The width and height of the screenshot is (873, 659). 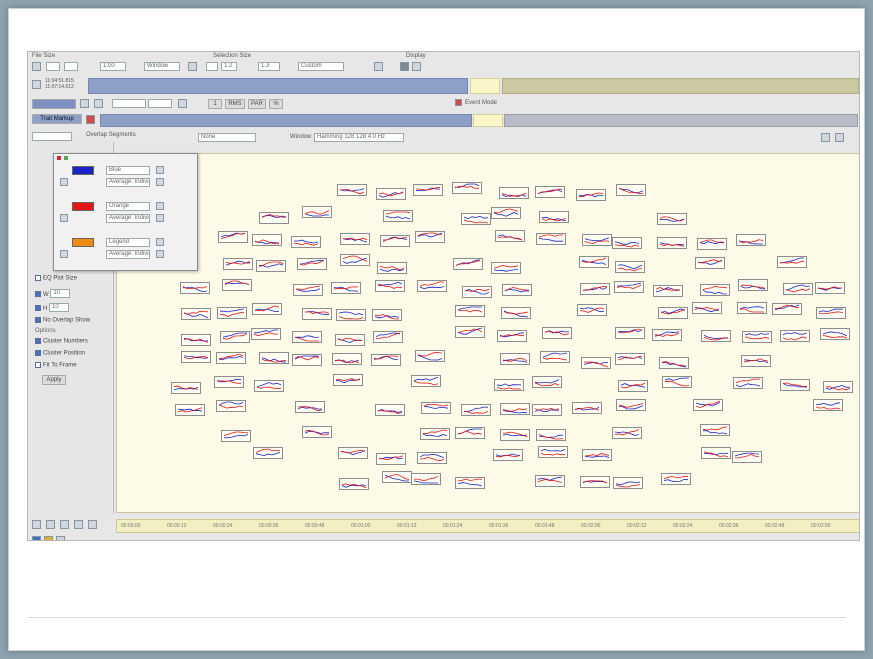 What do you see at coordinates (83, 242) in the screenshot?
I see `legend-swatch-orange` at bounding box center [83, 242].